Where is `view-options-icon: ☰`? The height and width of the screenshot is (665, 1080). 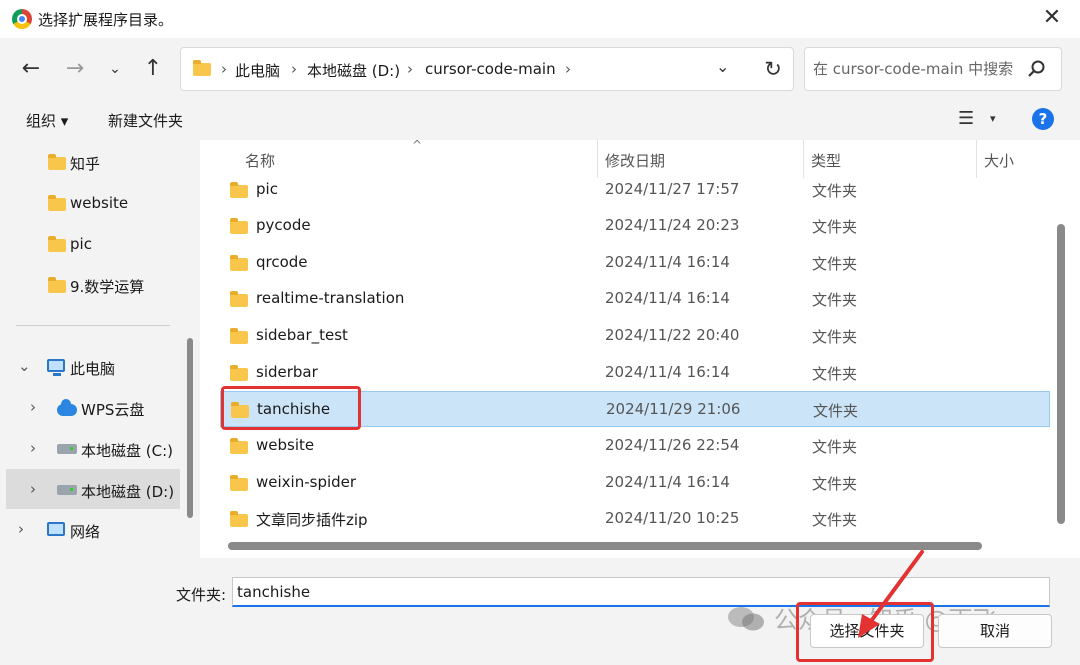
view-options-icon: ☰ is located at coordinates (966, 118).